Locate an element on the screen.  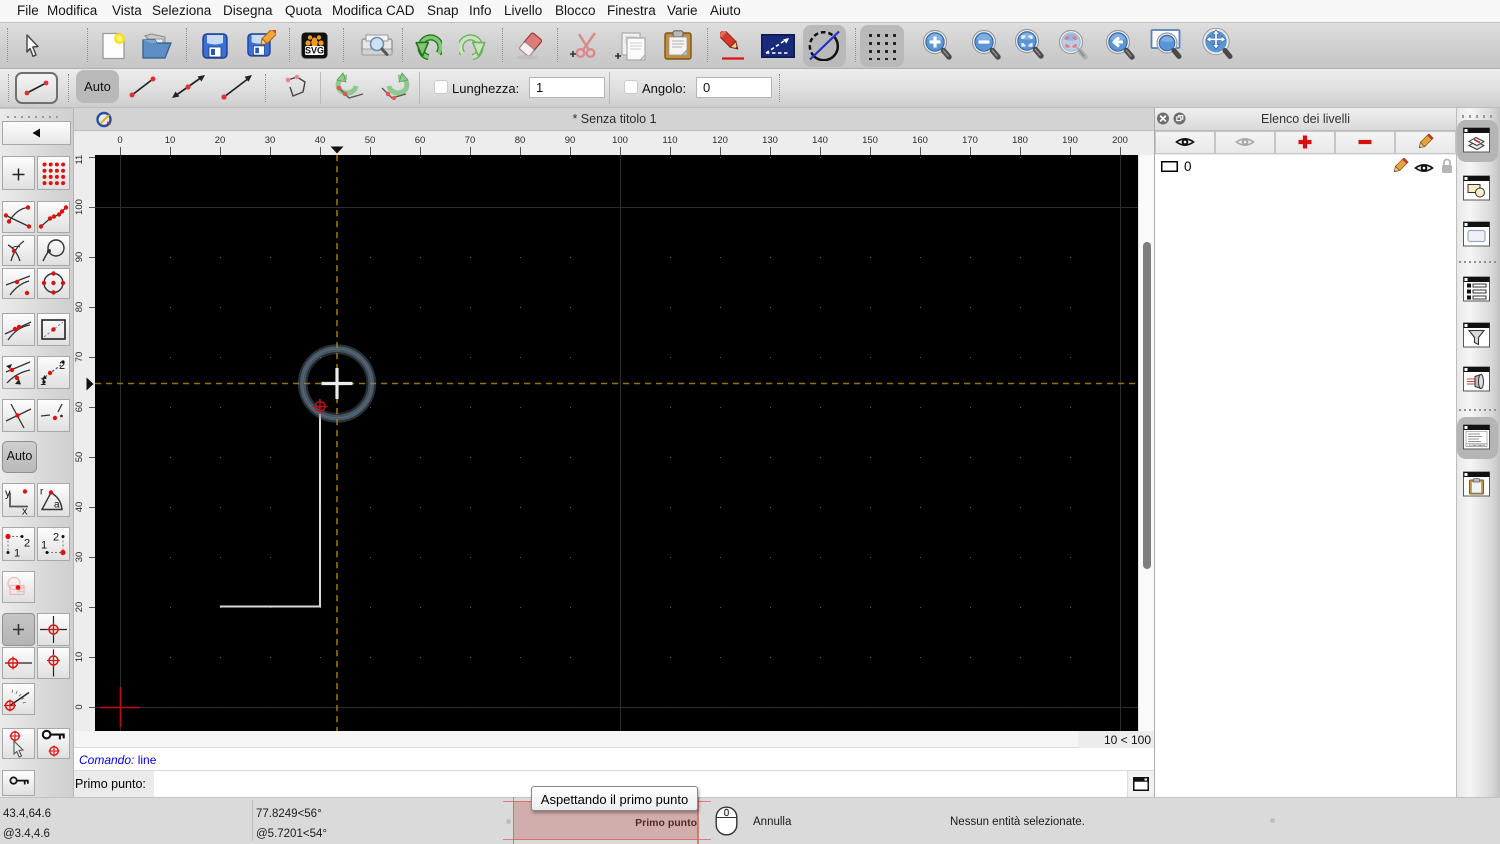
svg-text: r is located at coordinates (42, 492).